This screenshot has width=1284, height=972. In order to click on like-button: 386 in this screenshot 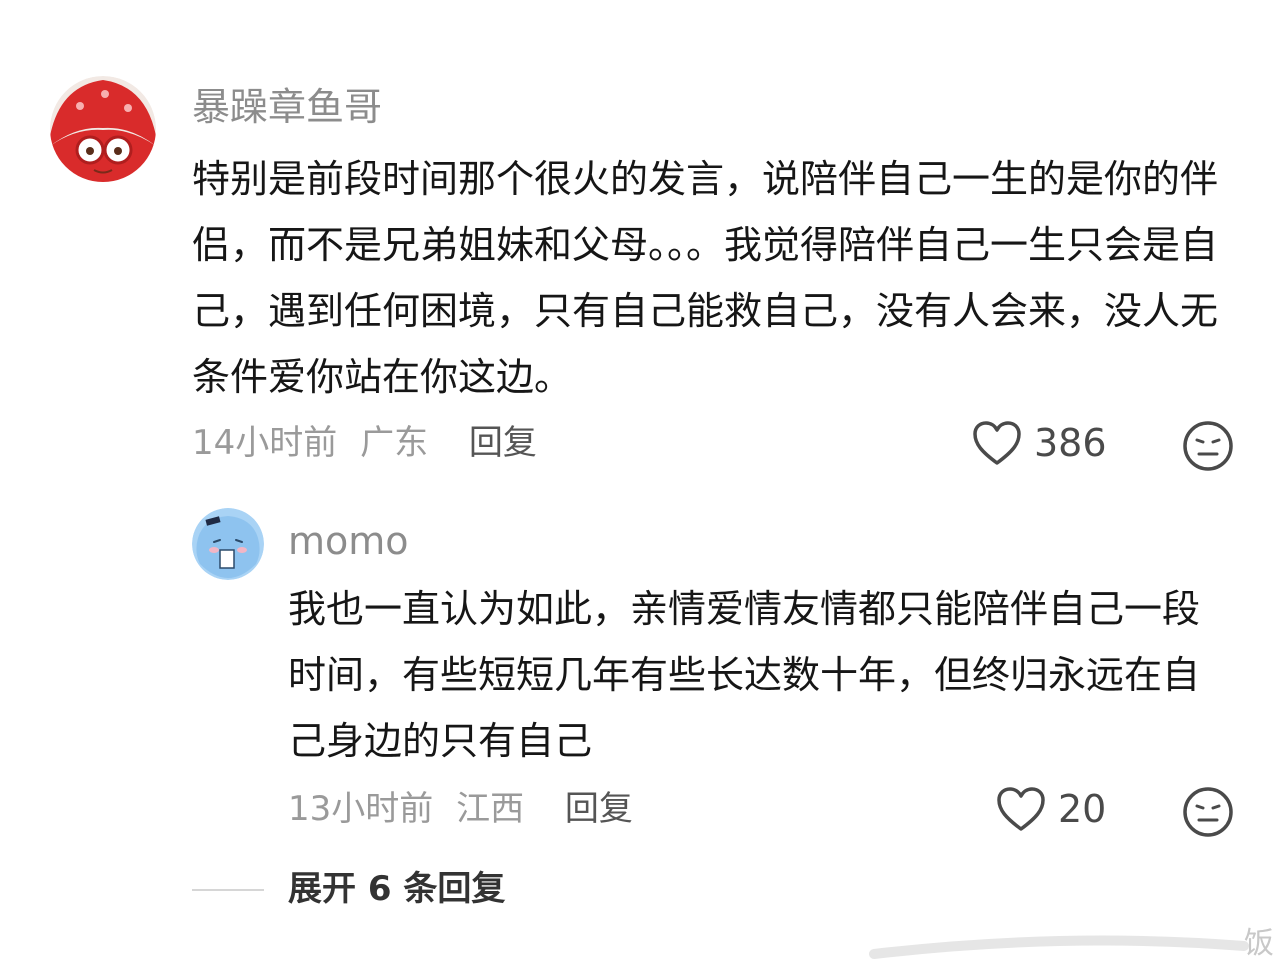, I will do `click(1039, 443)`.